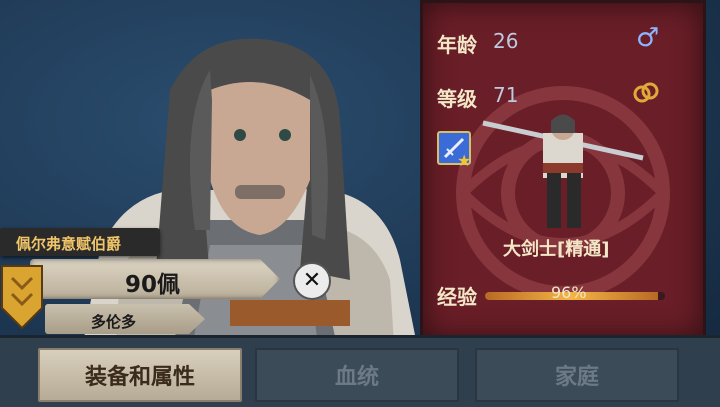 This screenshot has height=407, width=720. I want to click on male-icon: ♂, so click(648, 38).